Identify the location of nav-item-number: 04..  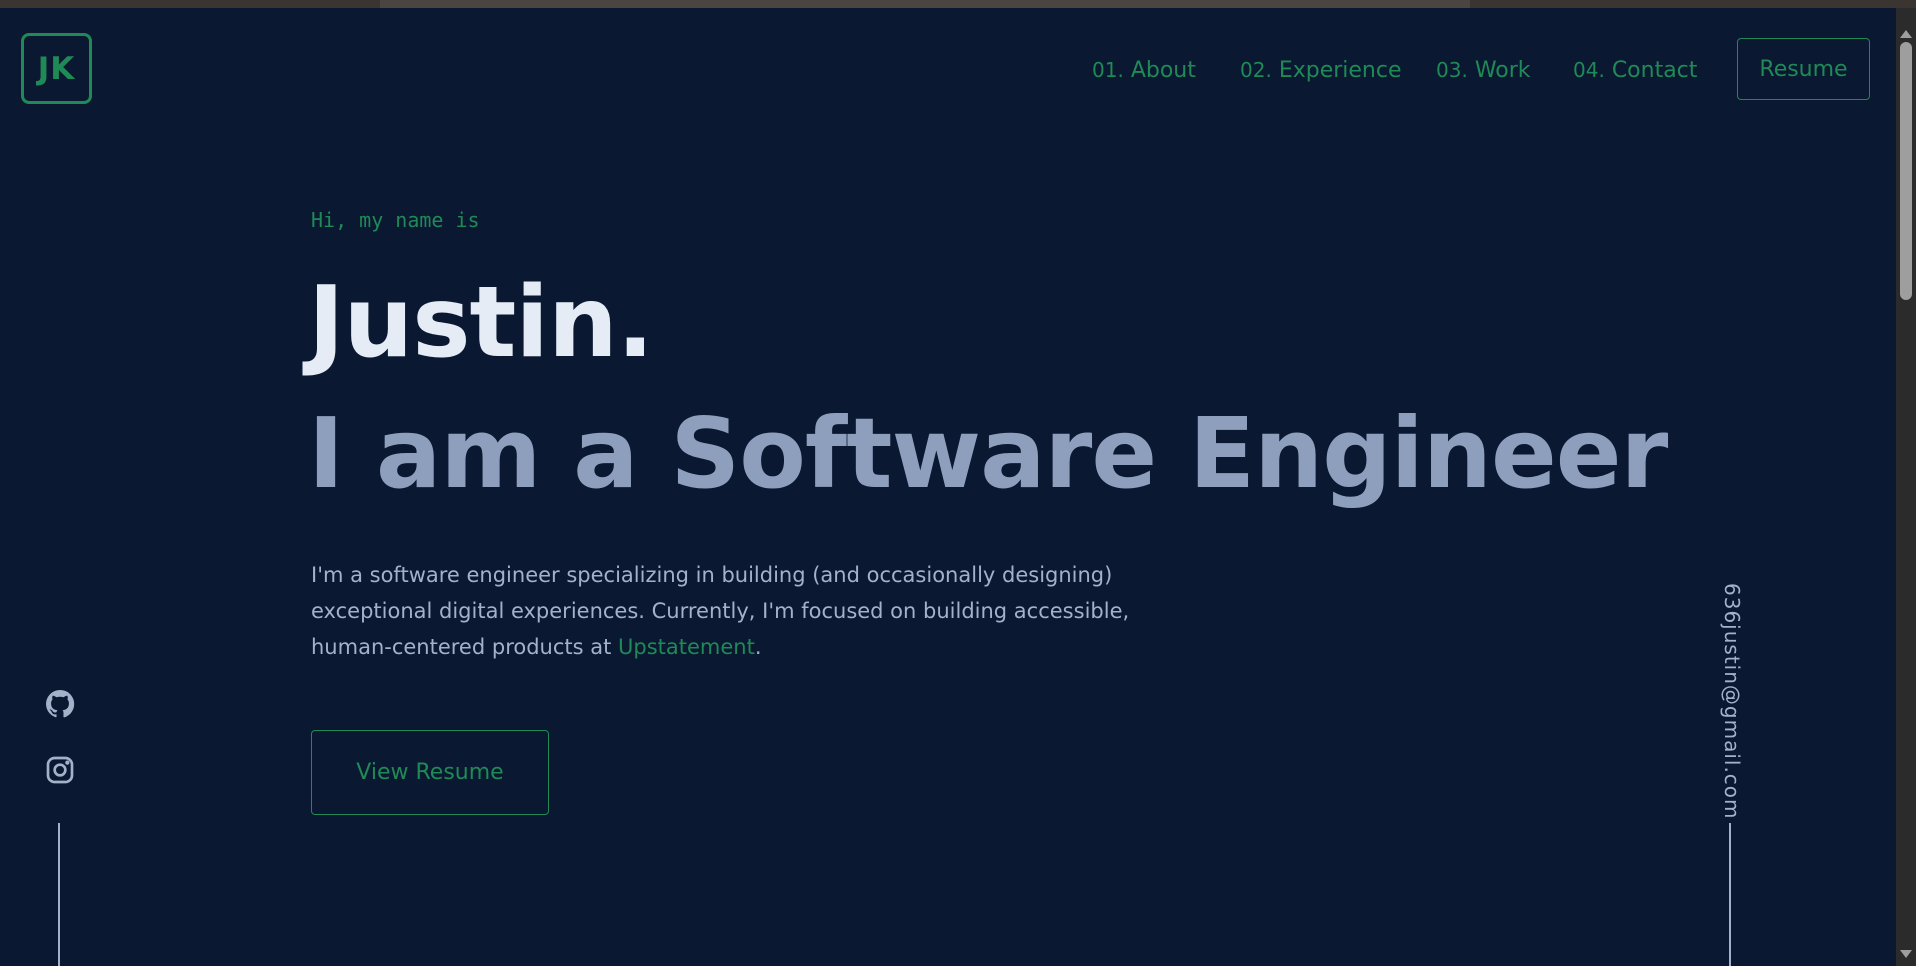
(1589, 70).